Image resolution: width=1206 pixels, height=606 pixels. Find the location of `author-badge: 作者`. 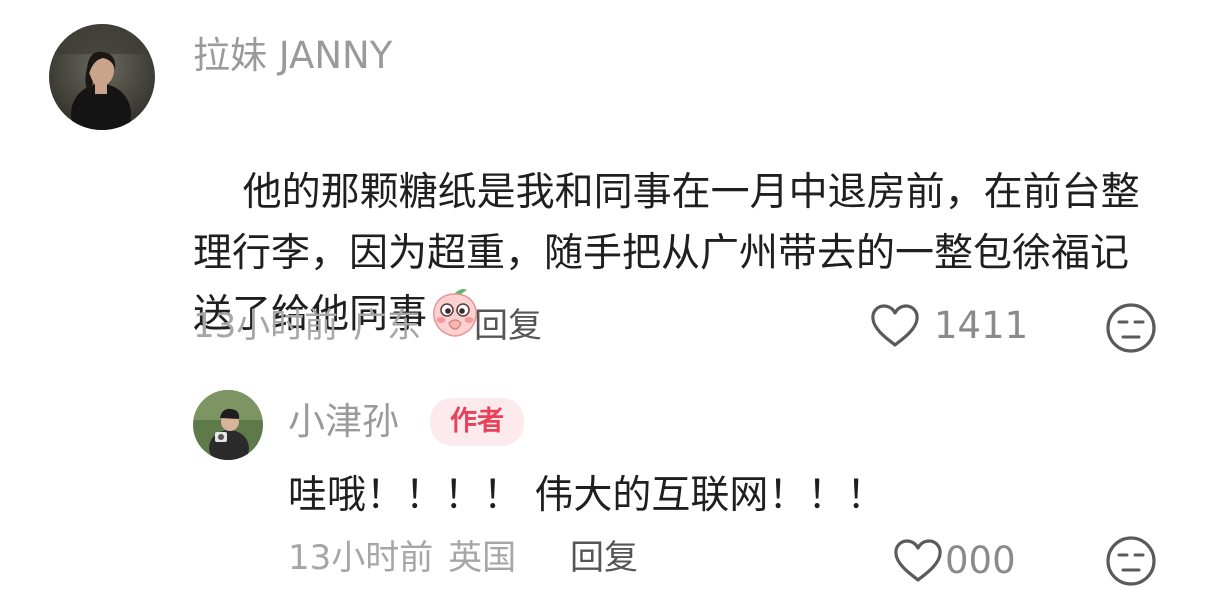

author-badge: 作者 is located at coordinates (477, 422).